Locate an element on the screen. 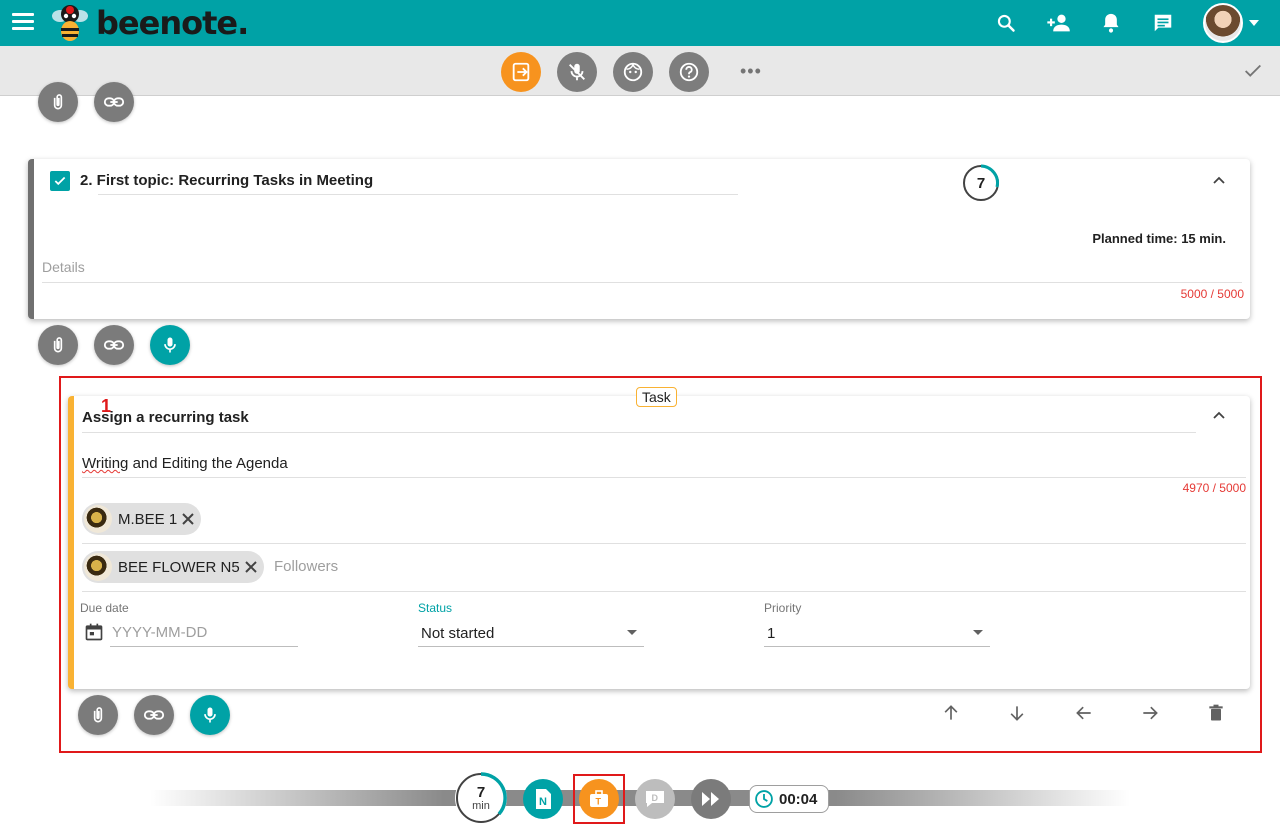  help-icon is located at coordinates (689, 72).